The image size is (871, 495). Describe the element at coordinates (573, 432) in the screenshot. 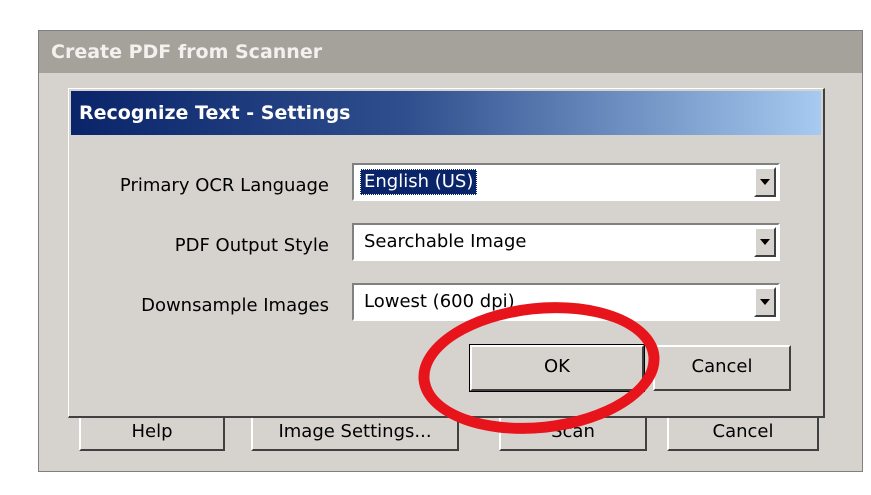

I see `scan-button: Scan` at that location.